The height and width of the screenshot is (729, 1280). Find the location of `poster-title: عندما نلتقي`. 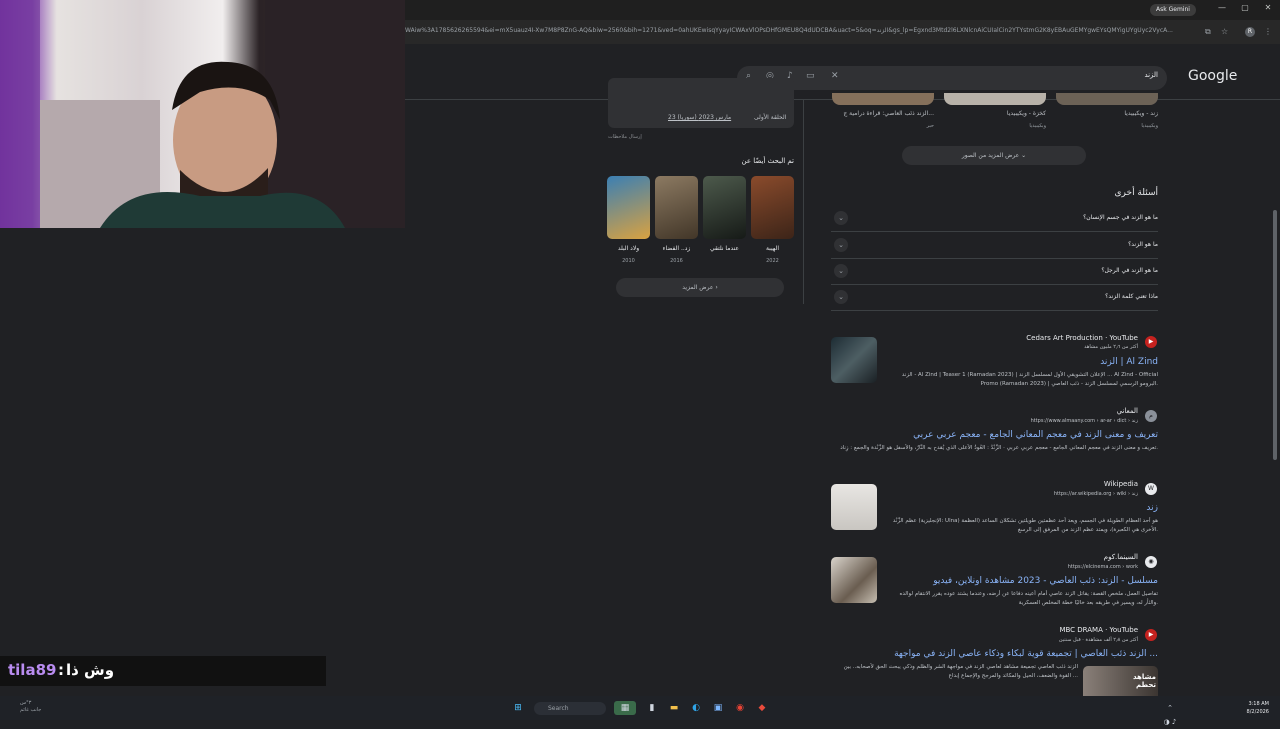

poster-title: عندما نلتقي is located at coordinates (724, 248).